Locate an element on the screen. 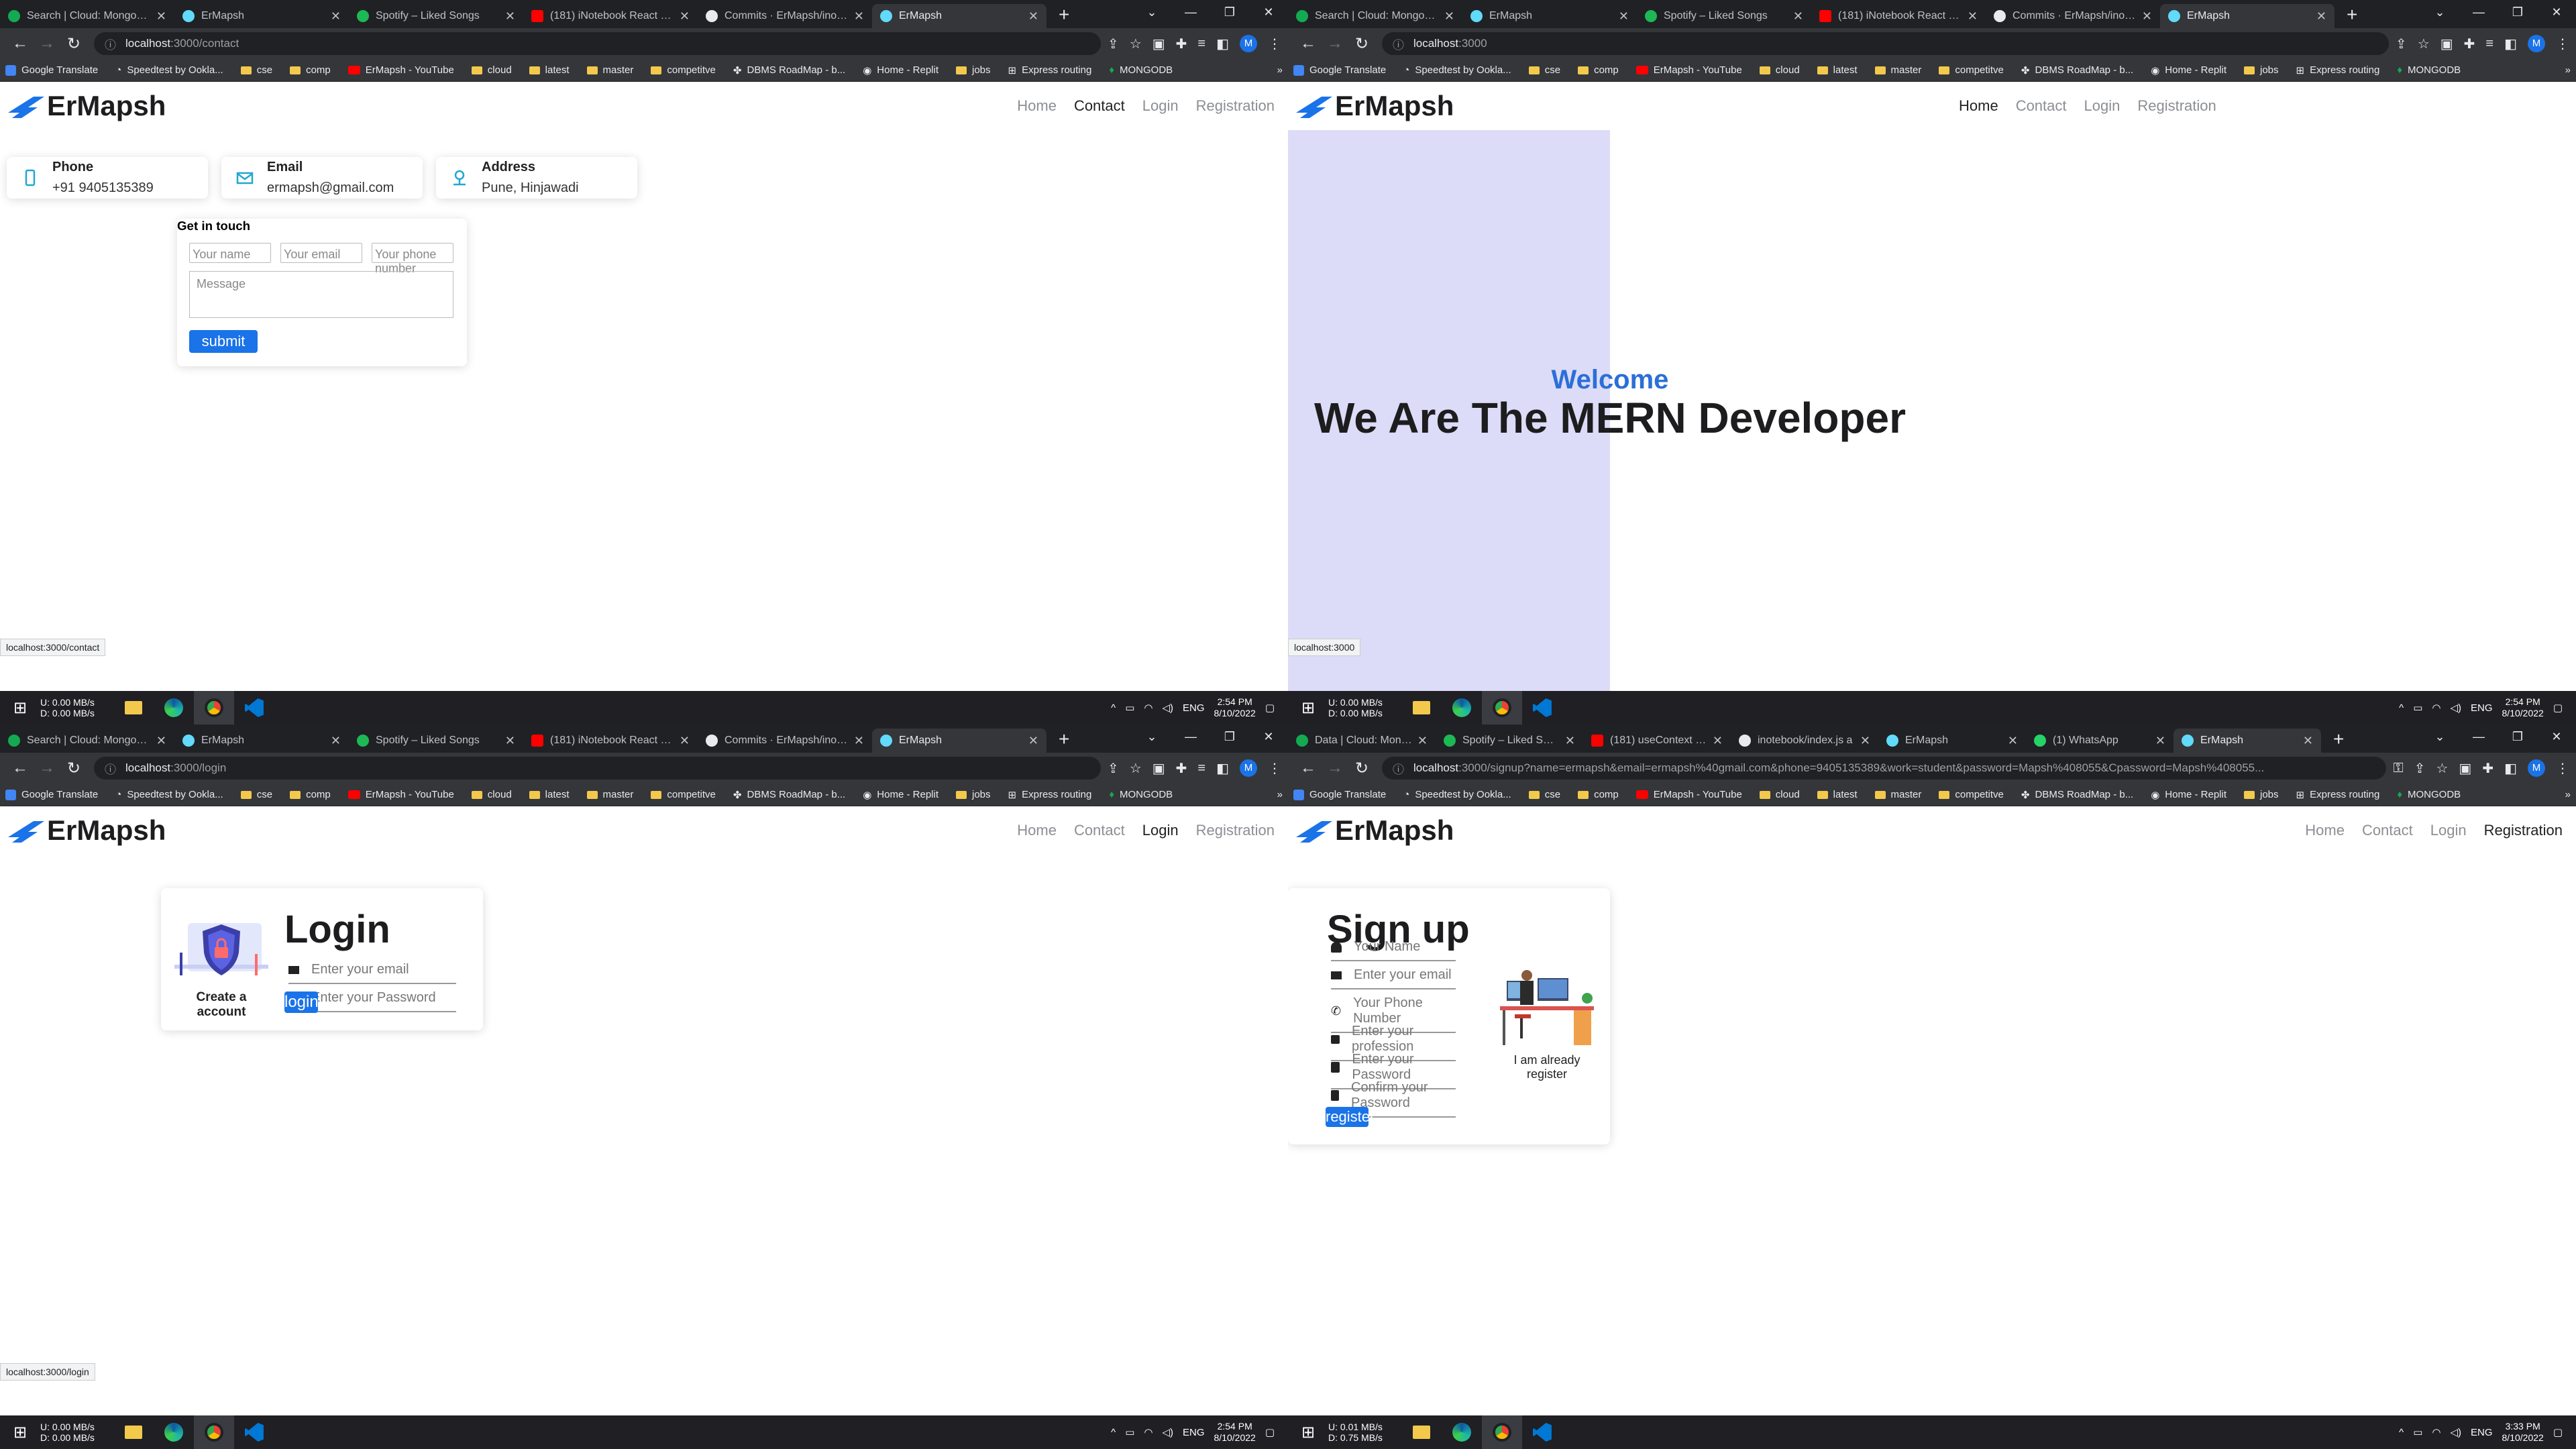  browser-tab: Search | Cloud: MongoDB C ✕ is located at coordinates (87, 16).